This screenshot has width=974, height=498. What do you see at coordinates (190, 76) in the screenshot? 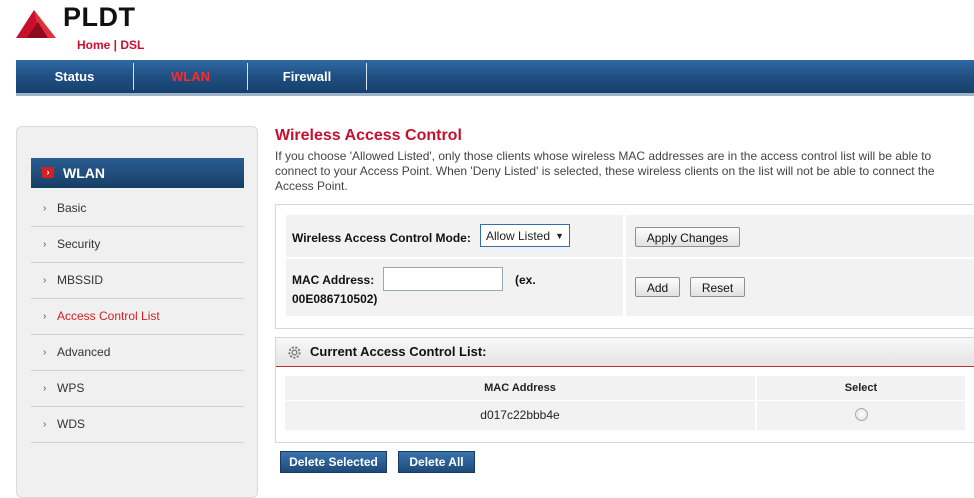
I see `tab-wlan: WLAN` at bounding box center [190, 76].